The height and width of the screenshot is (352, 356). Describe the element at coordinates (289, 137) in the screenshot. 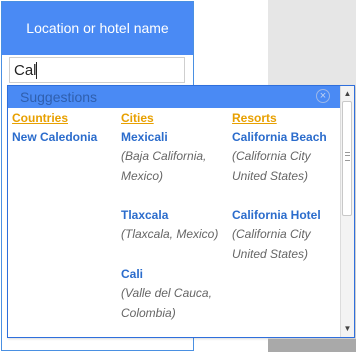

I see `suggestion-name: California Beach` at that location.